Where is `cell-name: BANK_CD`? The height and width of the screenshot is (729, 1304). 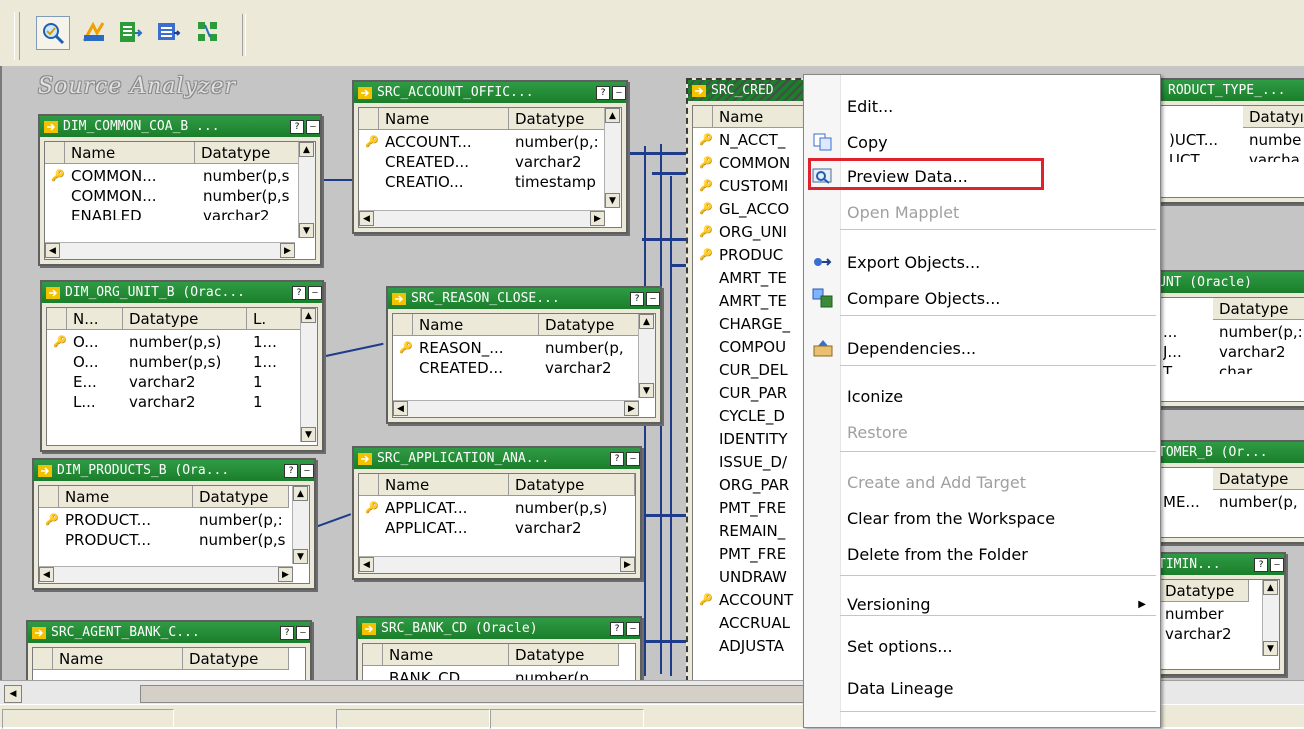
cell-name: BANK_CD is located at coordinates (448, 674).